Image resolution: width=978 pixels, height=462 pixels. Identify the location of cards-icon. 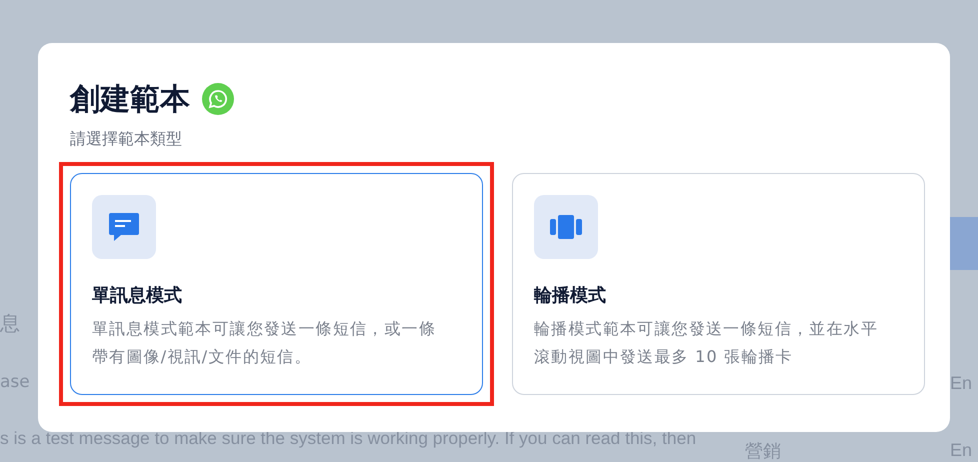
(566, 227).